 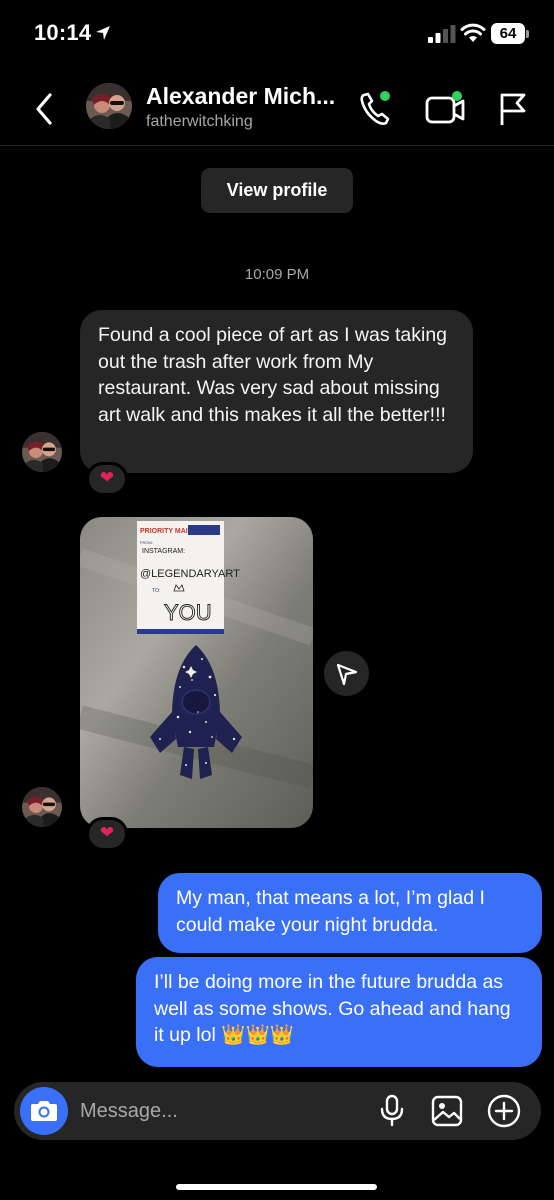 I want to click on home-indicator, so click(x=276, y=1187).